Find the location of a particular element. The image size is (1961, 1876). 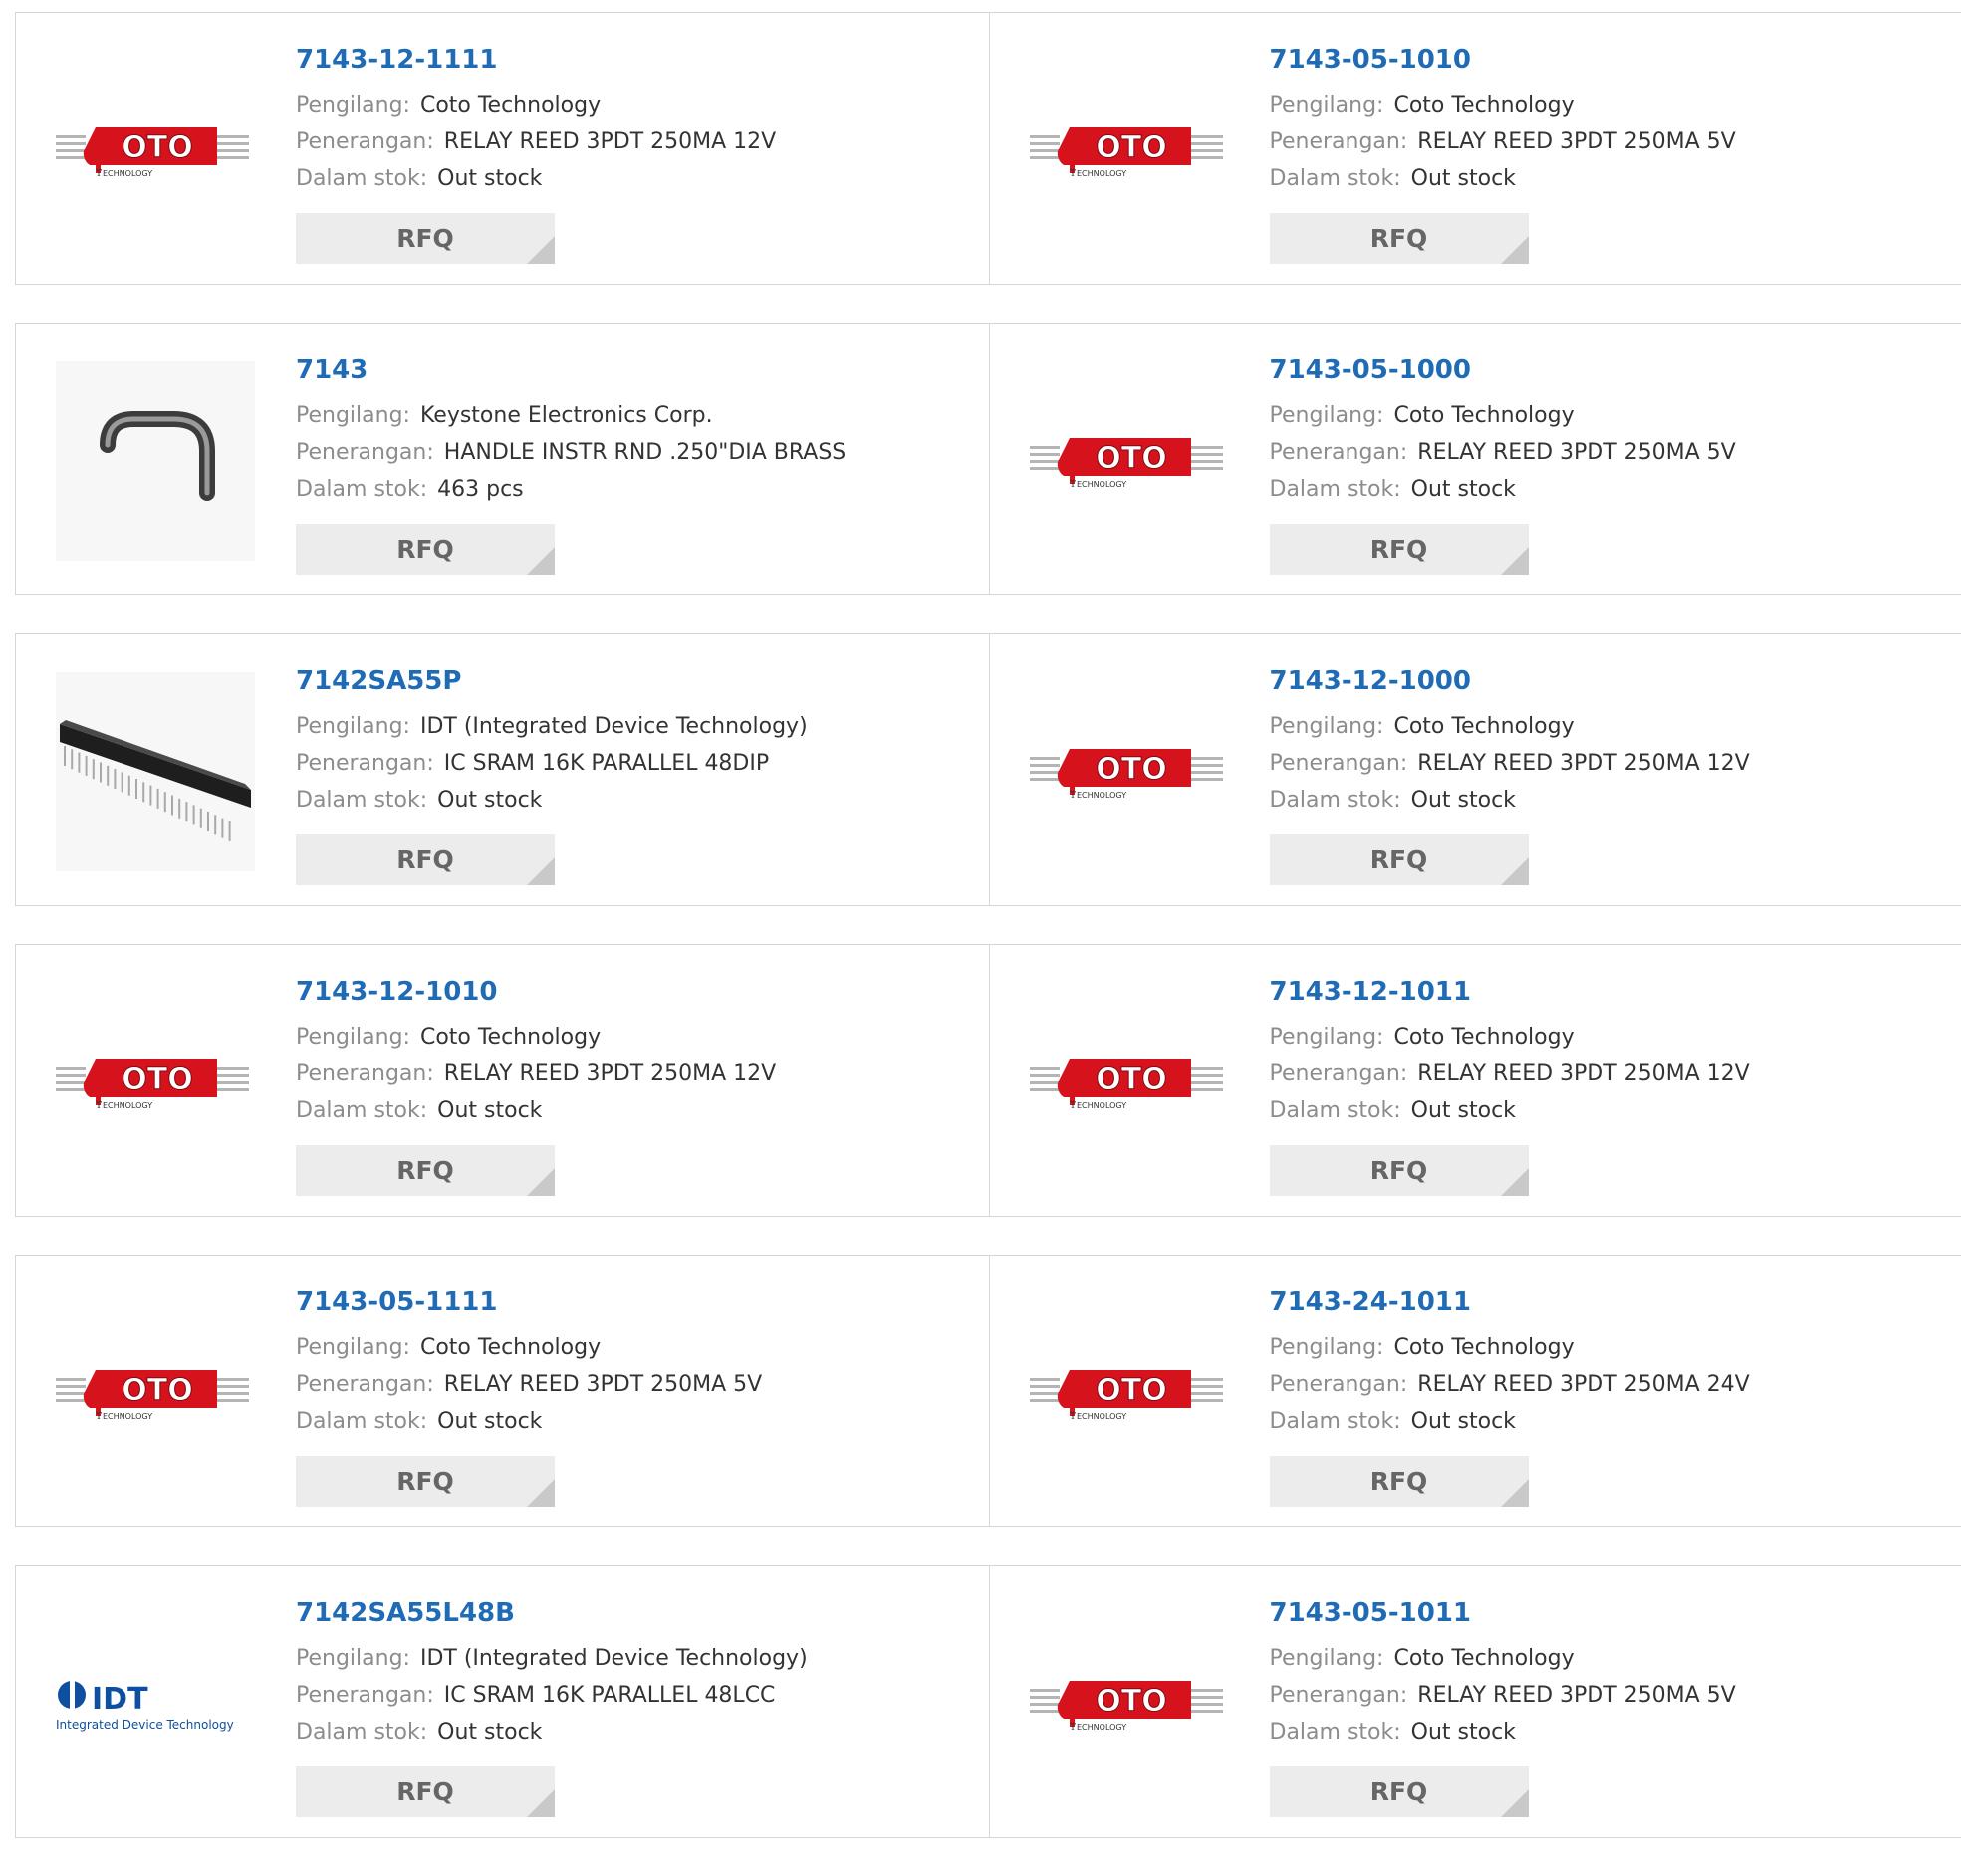

description-value: IC SRAM 16K PARALLEL 48LCC is located at coordinates (610, 1696).